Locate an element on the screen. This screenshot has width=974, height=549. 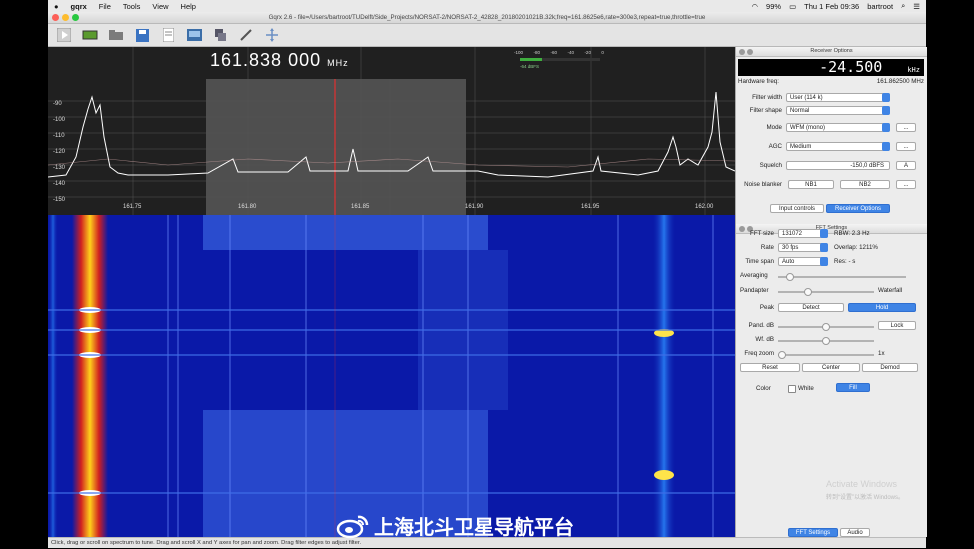
x-tick: 161.90 is located at coordinates (474, 207).